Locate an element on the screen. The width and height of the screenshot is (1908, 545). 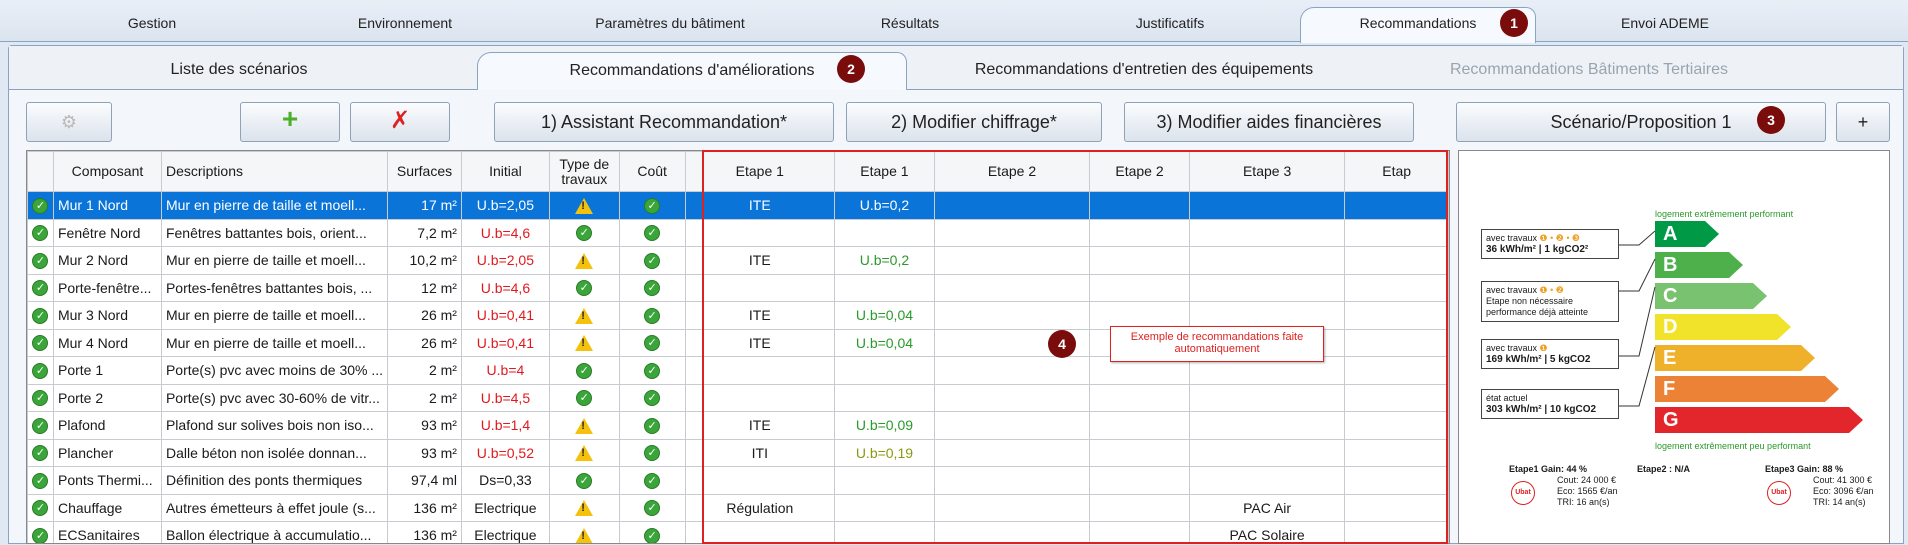
tab-justificatifs: Justificatifs is located at coordinates (1170, 25).